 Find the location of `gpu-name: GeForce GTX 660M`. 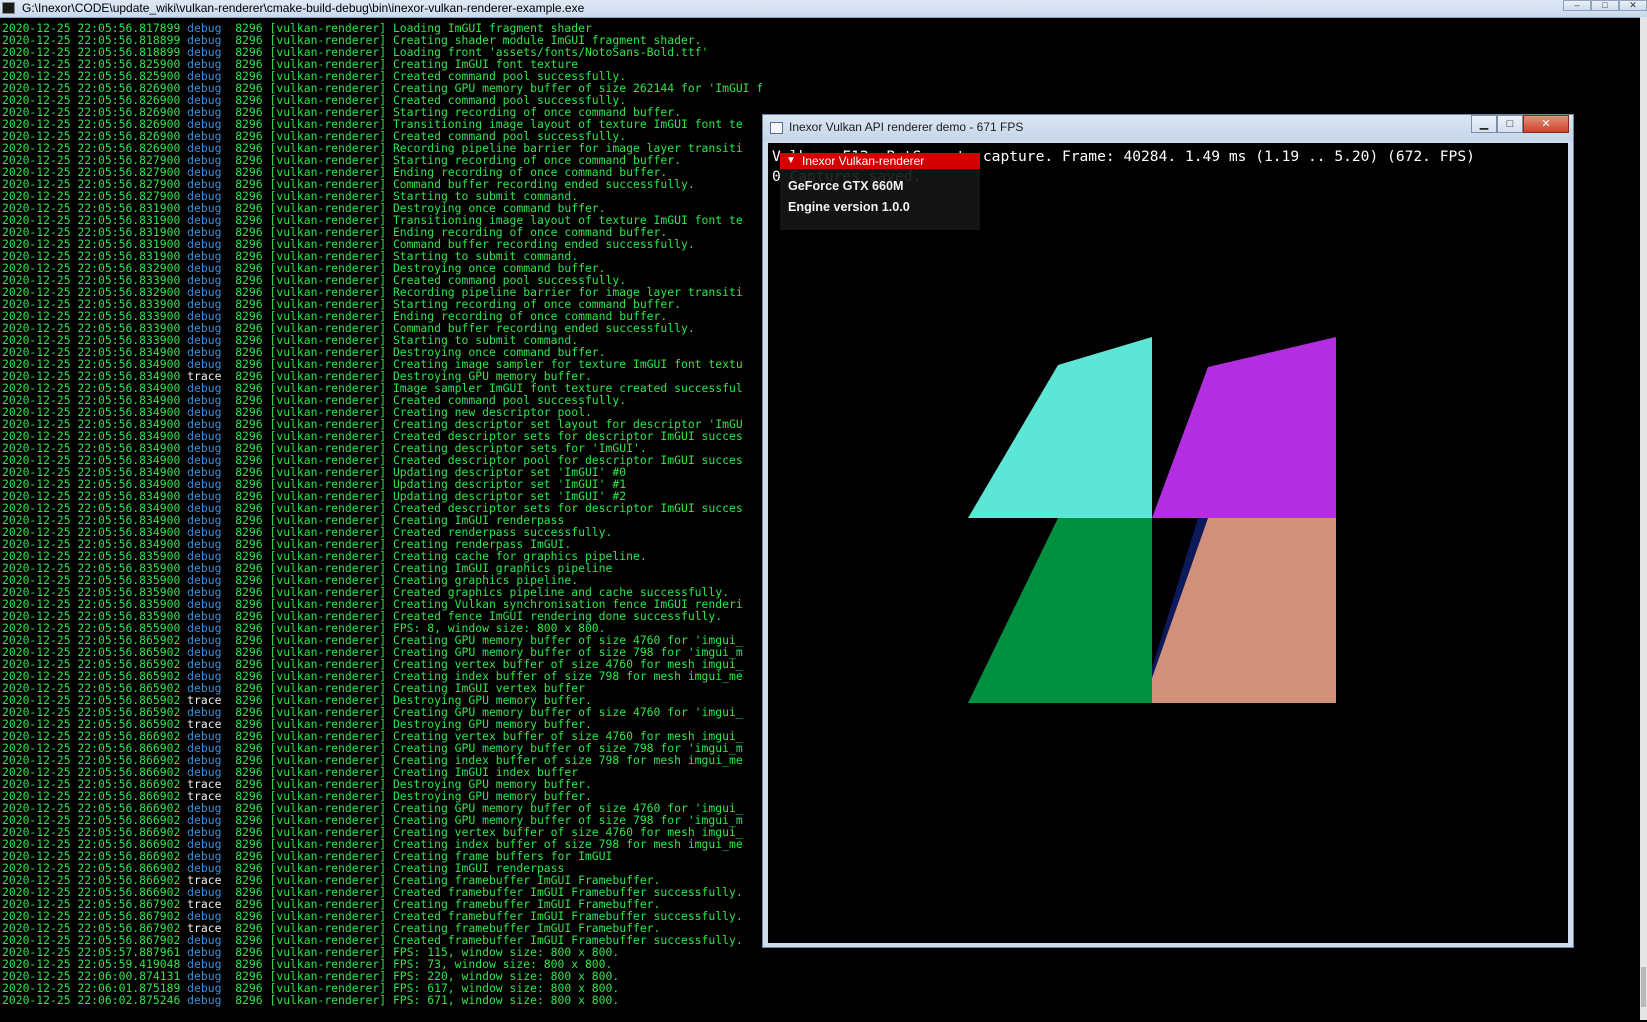

gpu-name: GeForce GTX 660M is located at coordinates (846, 186).